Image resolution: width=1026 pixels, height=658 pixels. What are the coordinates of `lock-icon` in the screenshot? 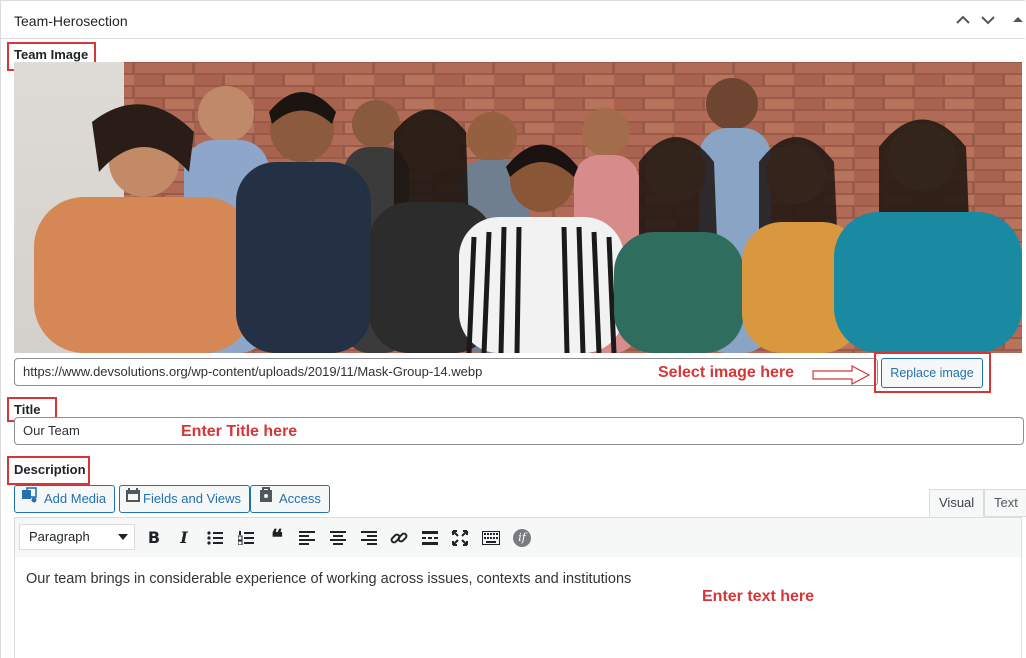 It's located at (266, 499).